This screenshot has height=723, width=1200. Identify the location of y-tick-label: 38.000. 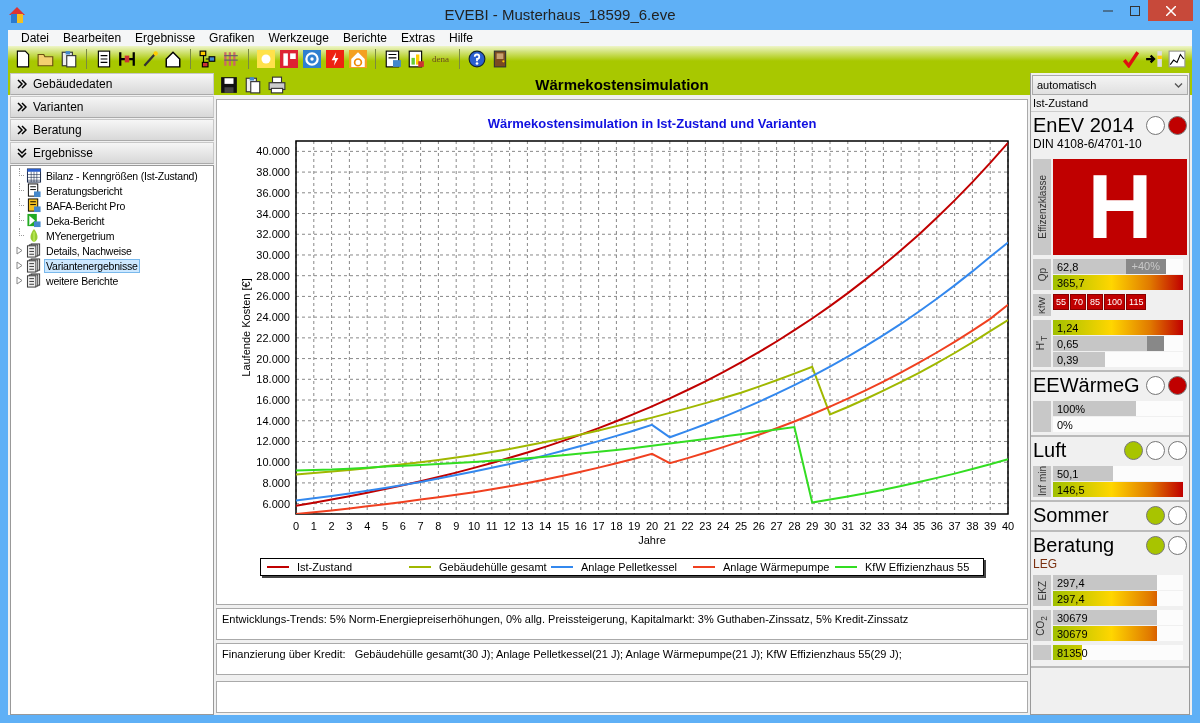
(273, 172).